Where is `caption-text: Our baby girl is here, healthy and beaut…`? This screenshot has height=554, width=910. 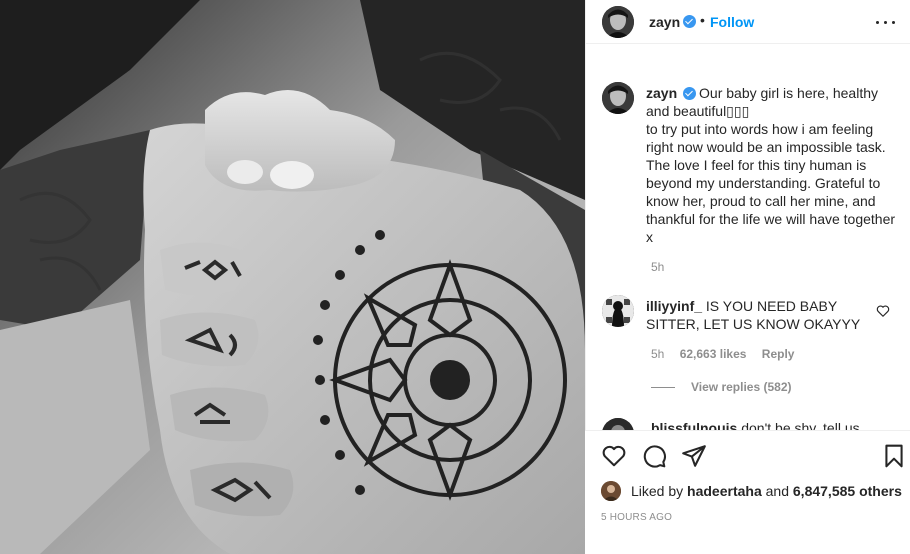
caption-text: Our baby girl is here, healthy and beaut… is located at coordinates (771, 165).